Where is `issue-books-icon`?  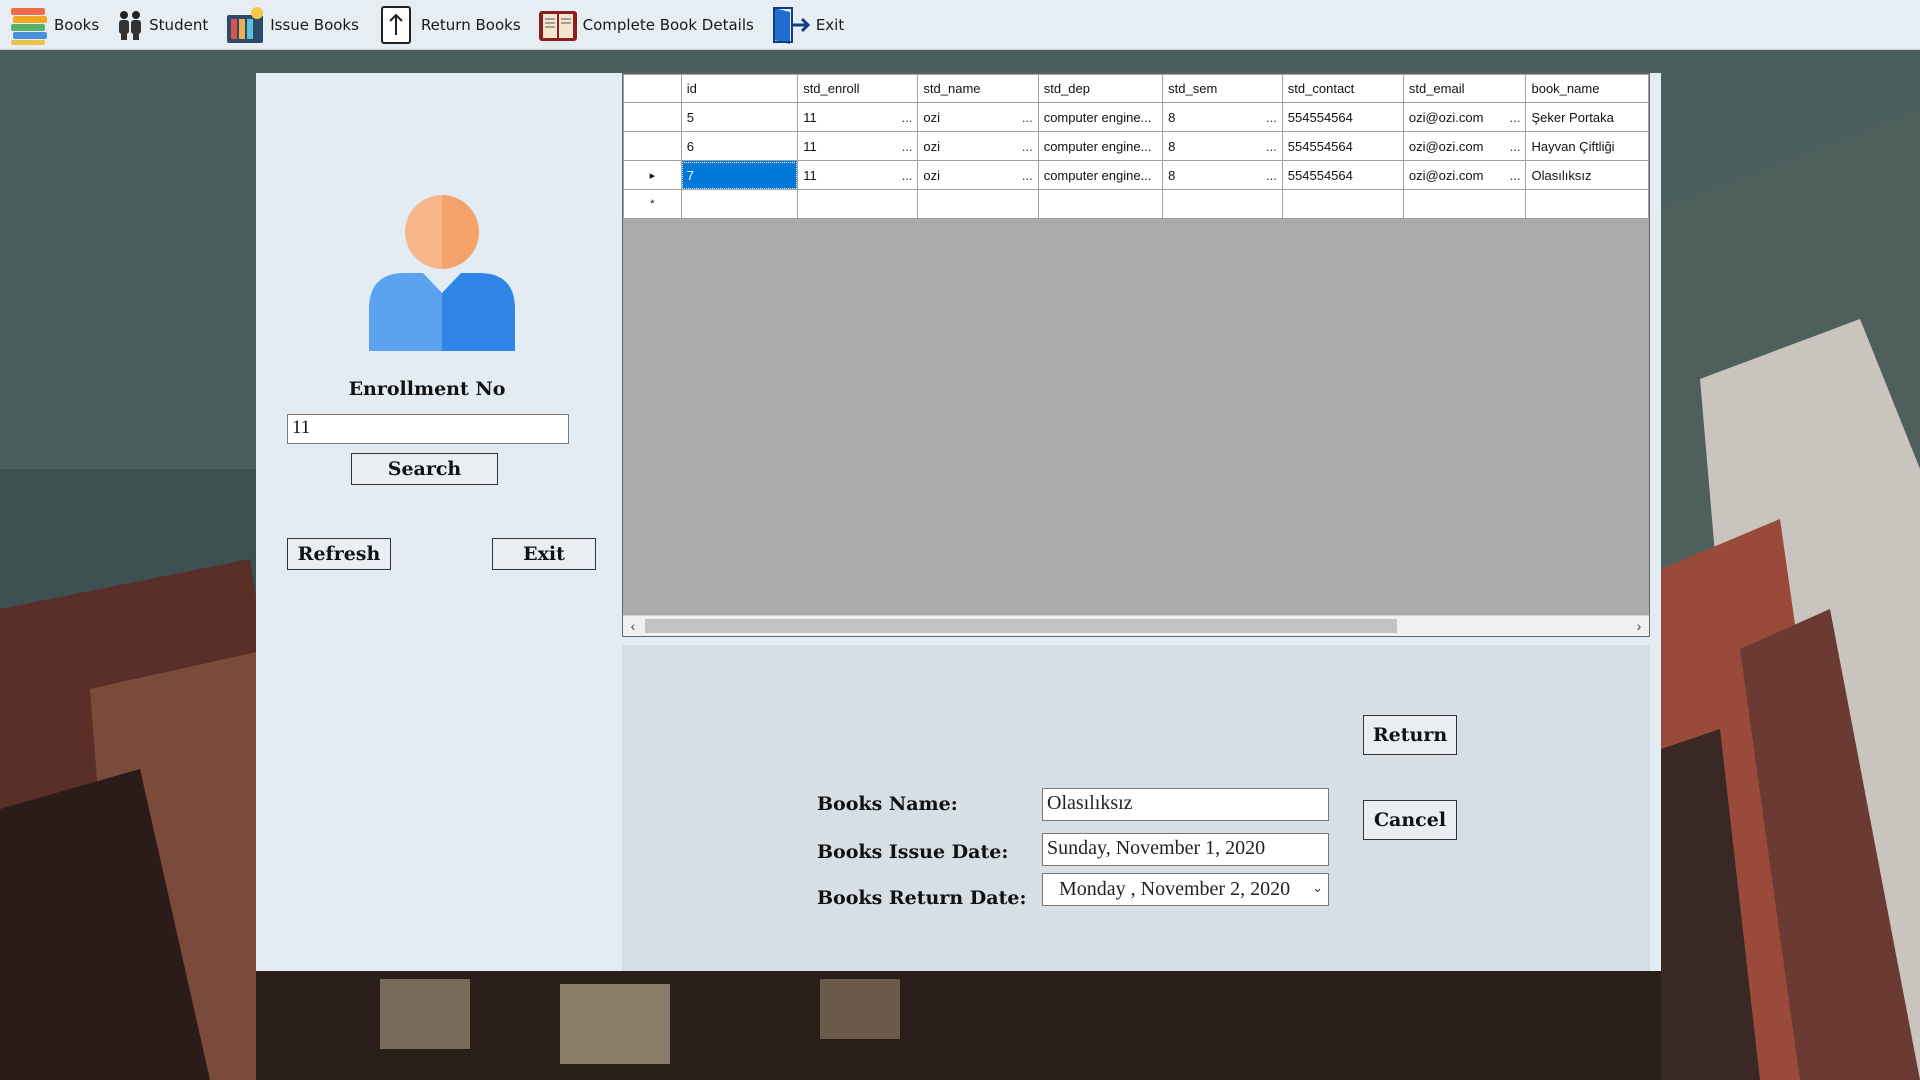
issue-books-icon is located at coordinates (245, 25).